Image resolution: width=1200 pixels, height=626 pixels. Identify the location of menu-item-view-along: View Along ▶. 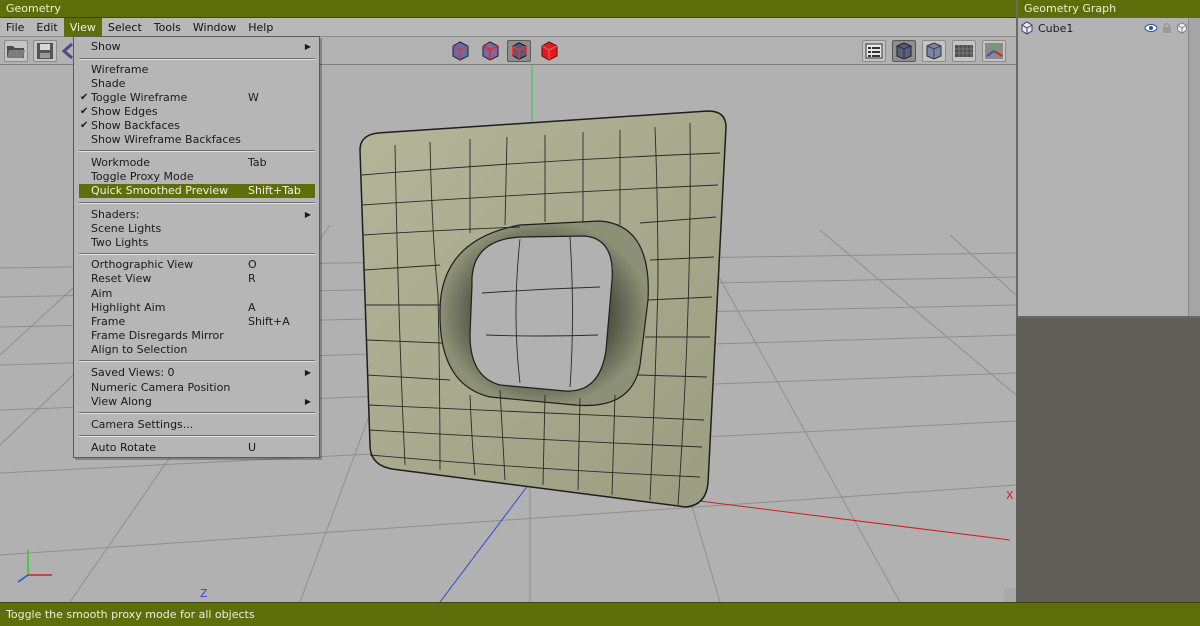
(197, 402).